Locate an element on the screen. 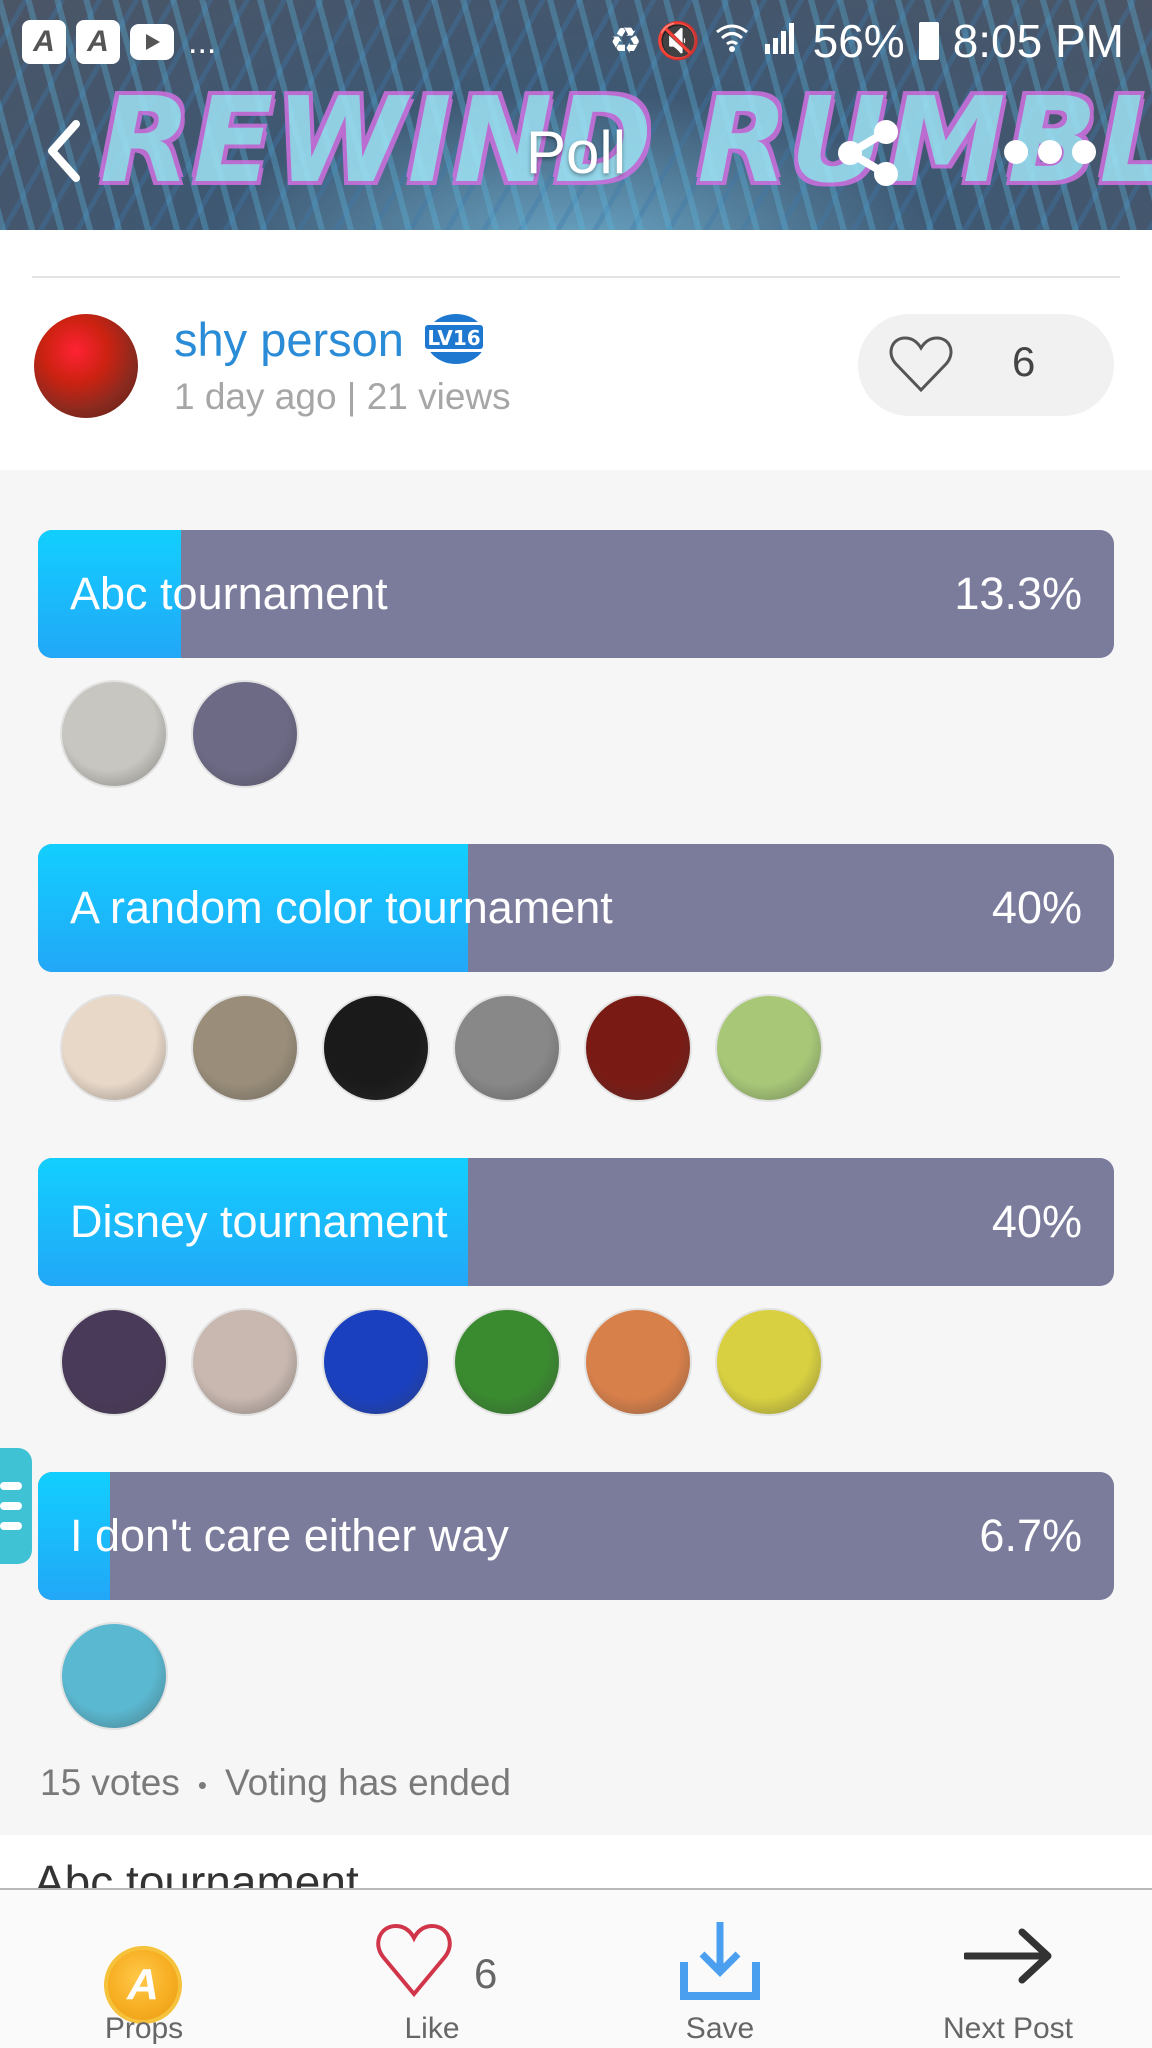 This screenshot has width=1152, height=2048. props-button: A Props is located at coordinates (145, 1969).